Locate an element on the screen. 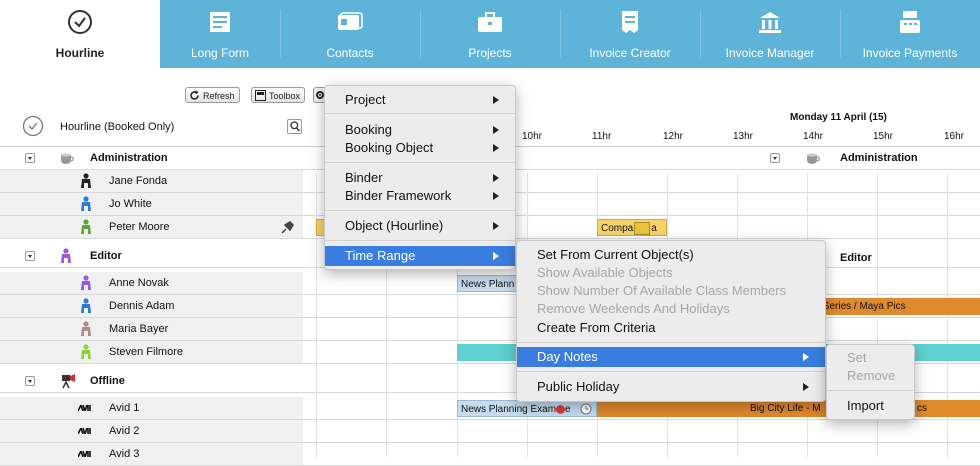  menu-item-import: Import is located at coordinates (870, 406).